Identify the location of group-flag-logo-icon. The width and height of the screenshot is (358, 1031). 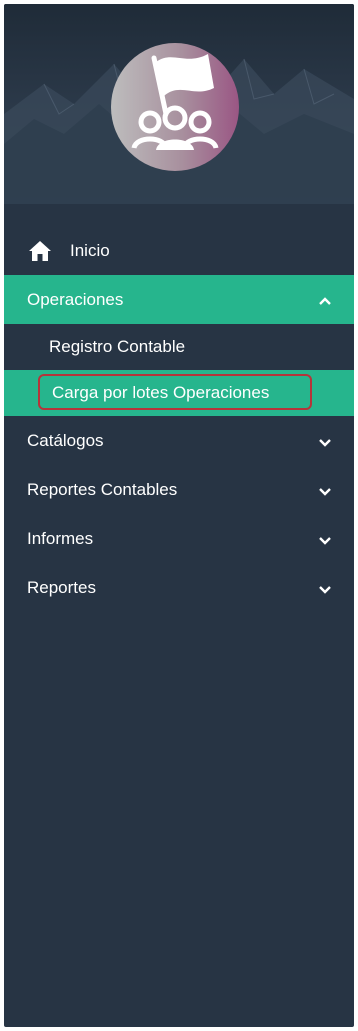
(175, 107).